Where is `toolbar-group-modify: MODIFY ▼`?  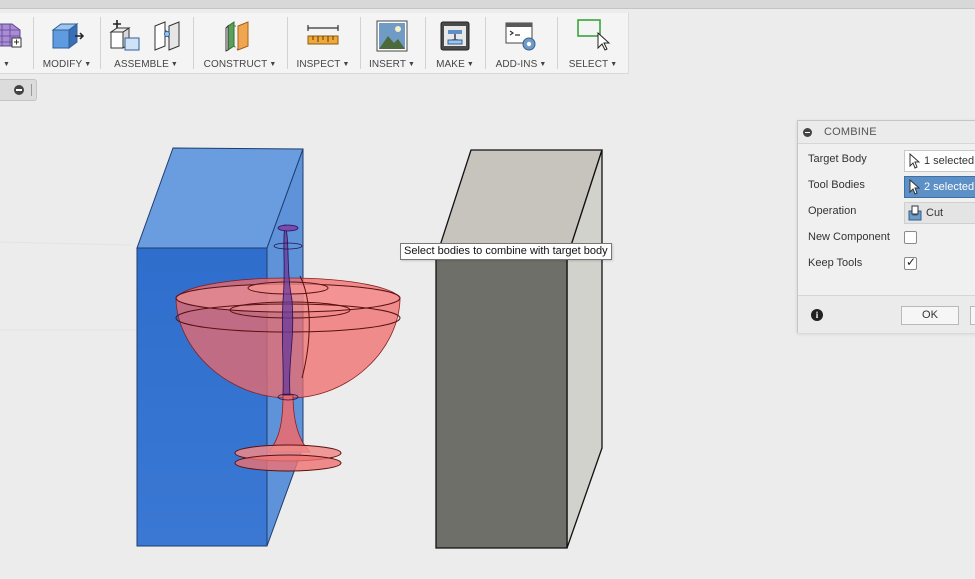 toolbar-group-modify: MODIFY ▼ is located at coordinates (67, 43).